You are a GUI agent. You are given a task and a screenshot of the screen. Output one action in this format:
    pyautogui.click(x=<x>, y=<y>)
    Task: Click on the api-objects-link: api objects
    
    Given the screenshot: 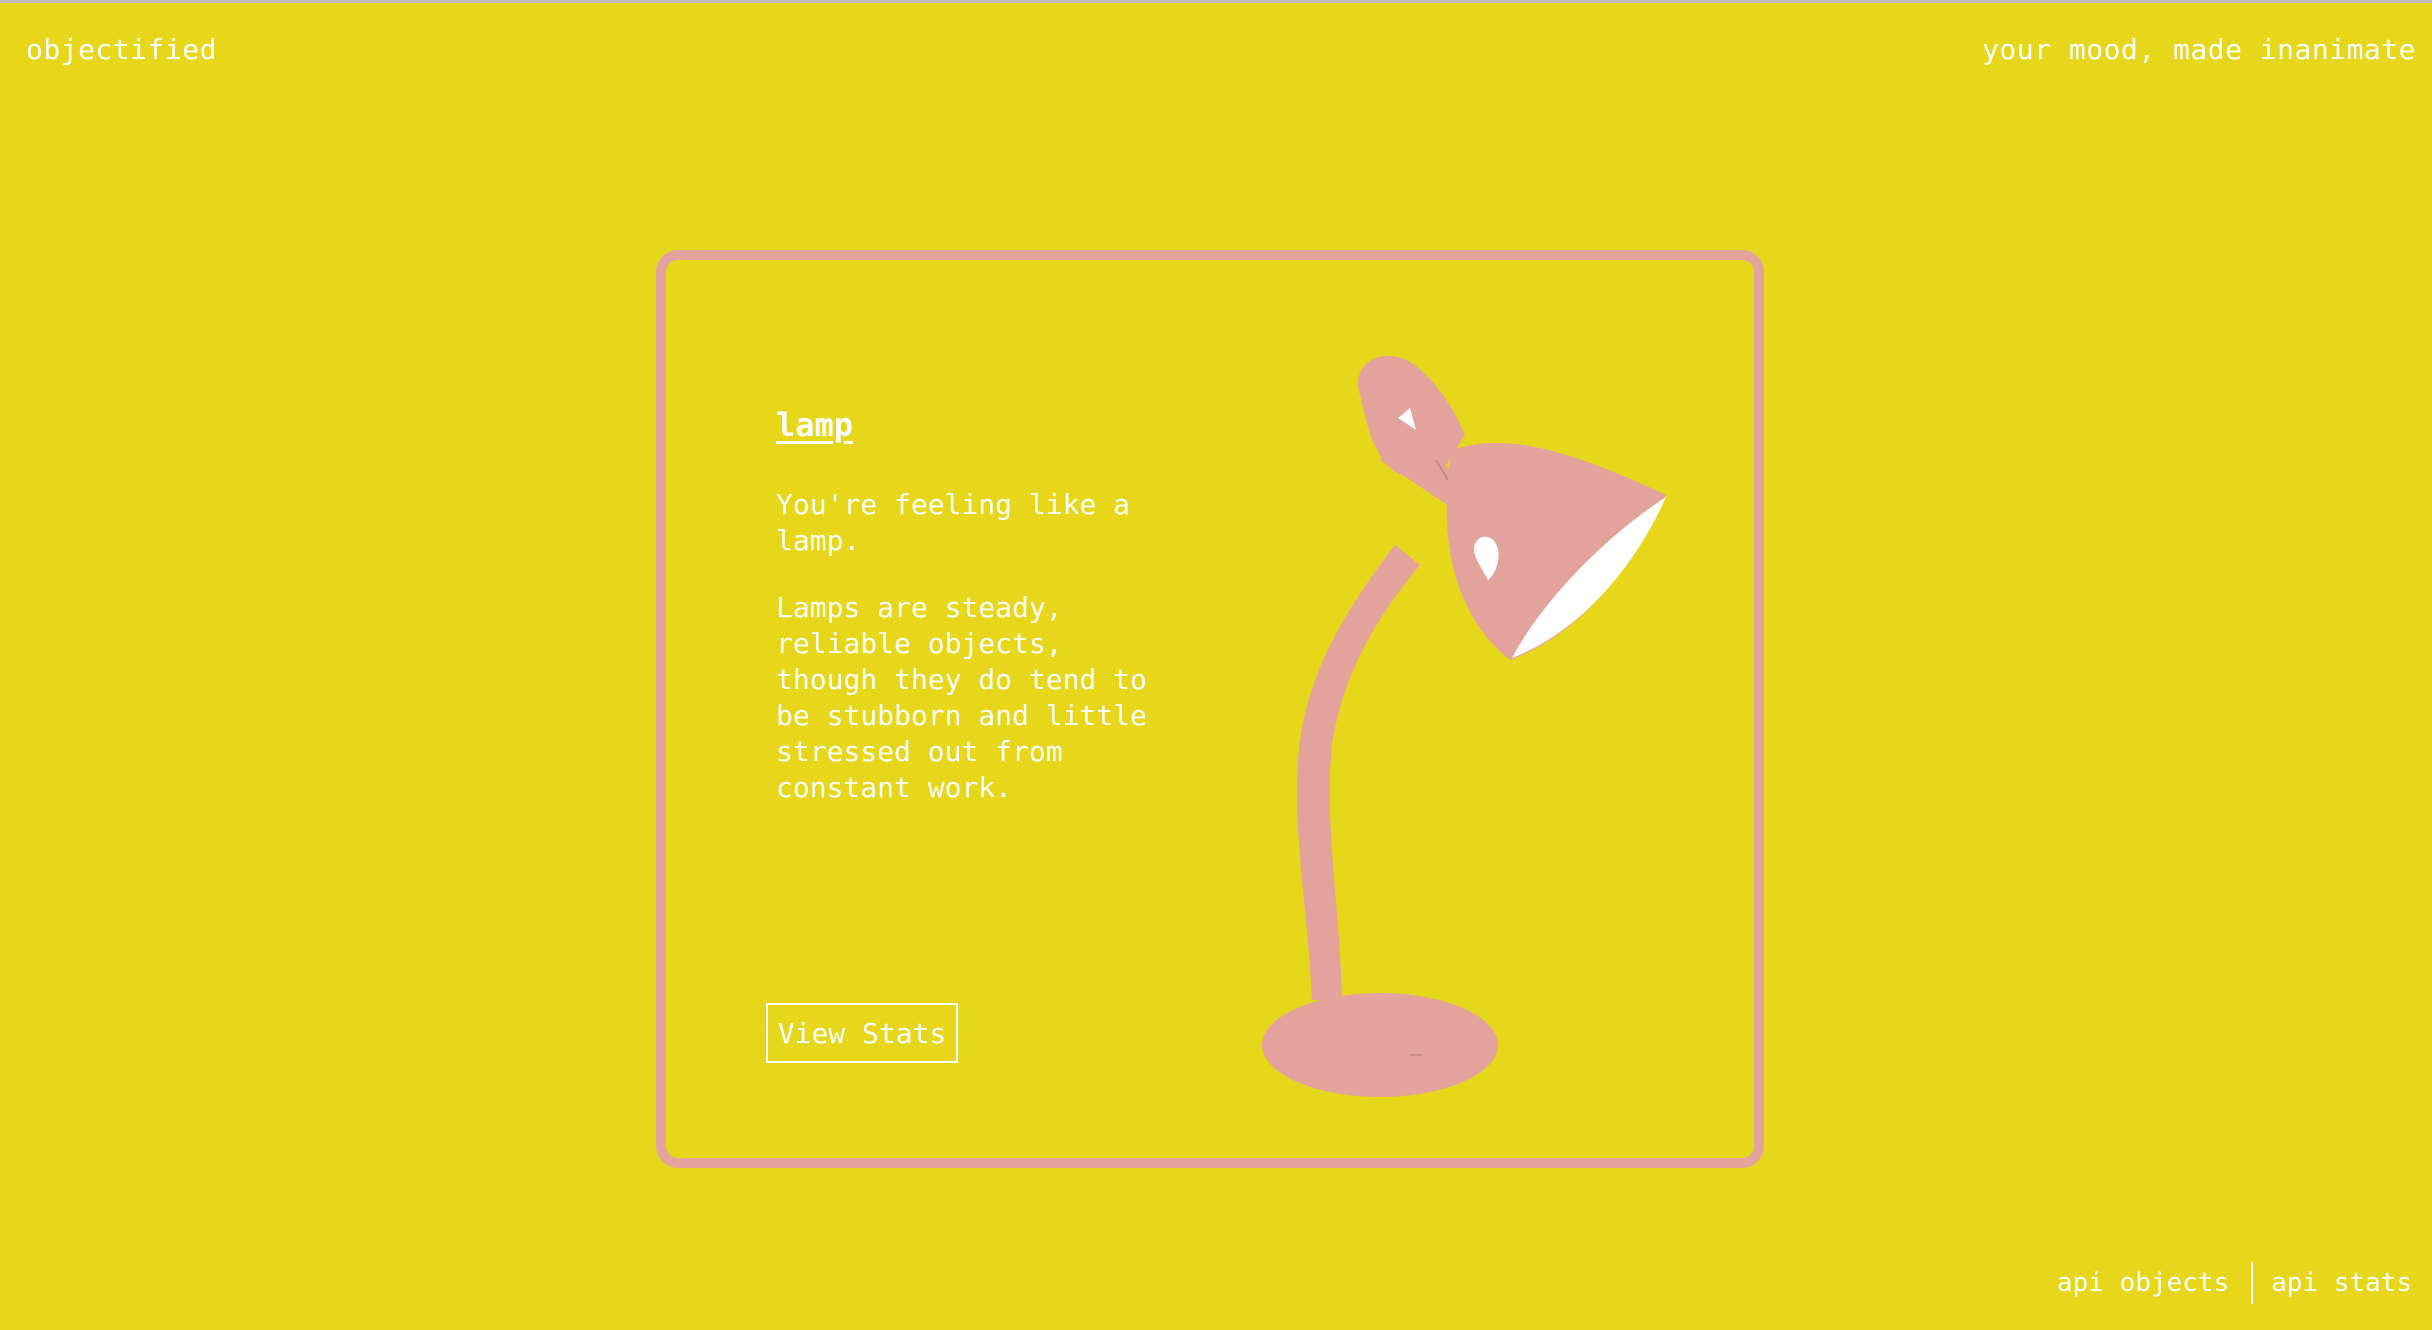 What is the action you would take?
    pyautogui.click(x=2143, y=1283)
    